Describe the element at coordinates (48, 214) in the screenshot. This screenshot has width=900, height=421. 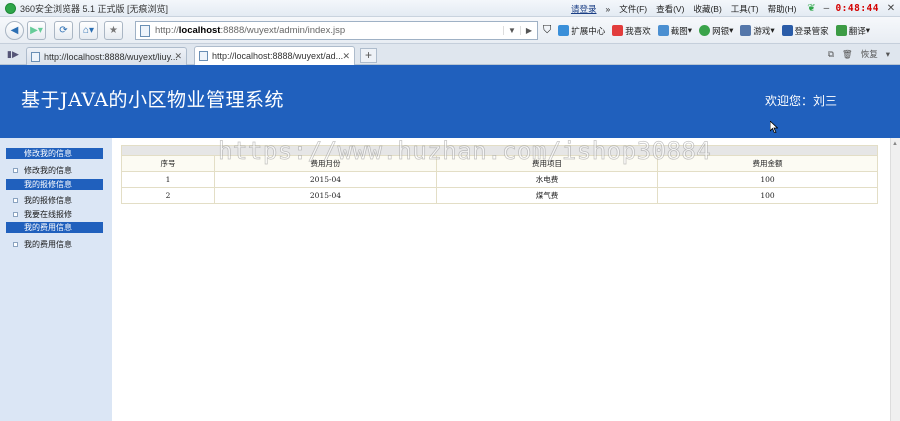
I see `sidebar-item-label: 我要在线报修` at that location.